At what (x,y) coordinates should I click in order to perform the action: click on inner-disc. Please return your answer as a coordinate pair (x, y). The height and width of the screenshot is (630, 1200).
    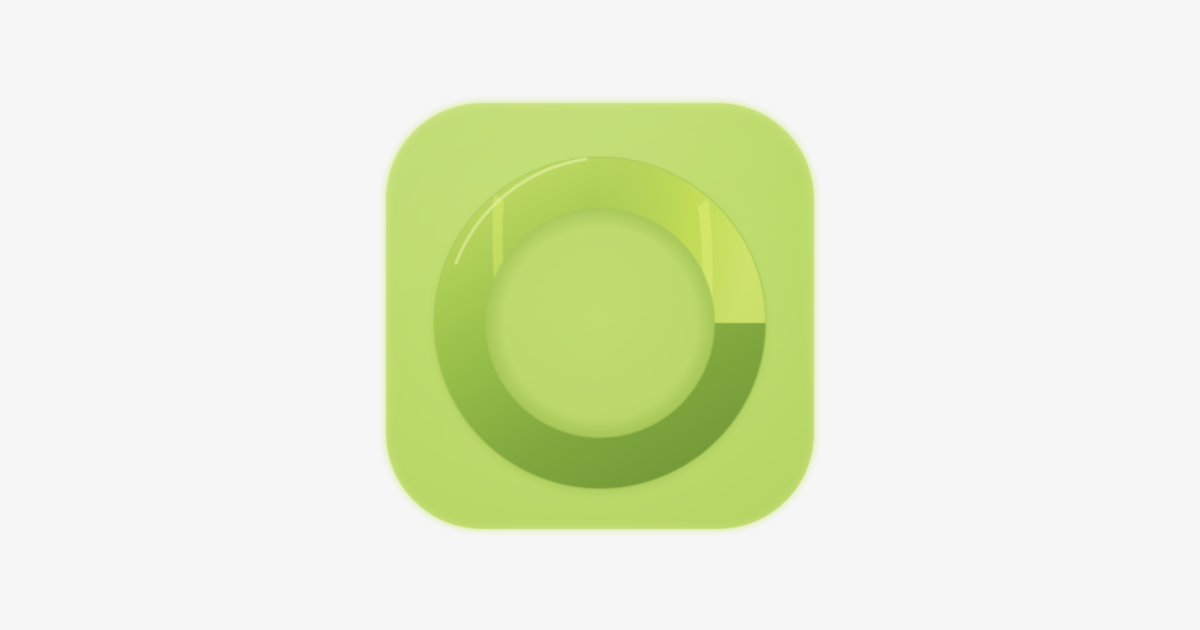
    Looking at the image, I should click on (600, 323).